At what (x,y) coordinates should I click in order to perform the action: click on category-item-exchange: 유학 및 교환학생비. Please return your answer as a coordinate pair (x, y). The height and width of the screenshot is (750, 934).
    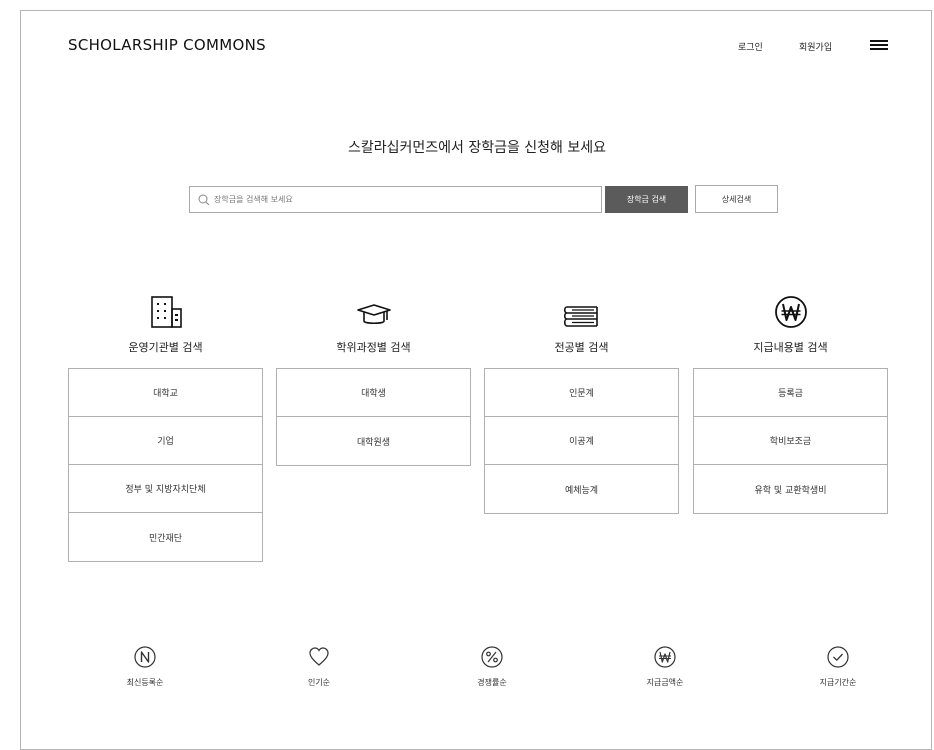
    Looking at the image, I should click on (790, 489).